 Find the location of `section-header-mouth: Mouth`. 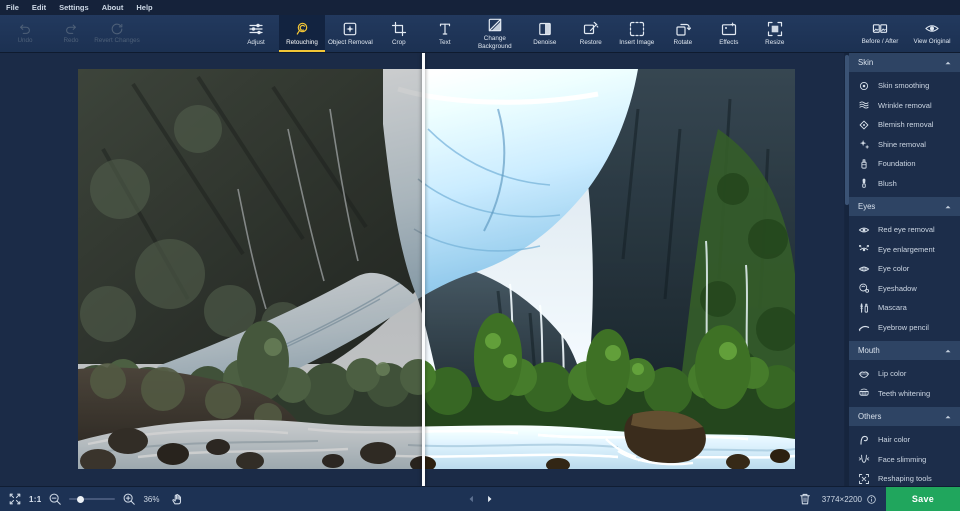

section-header-mouth: Mouth is located at coordinates (904, 350).